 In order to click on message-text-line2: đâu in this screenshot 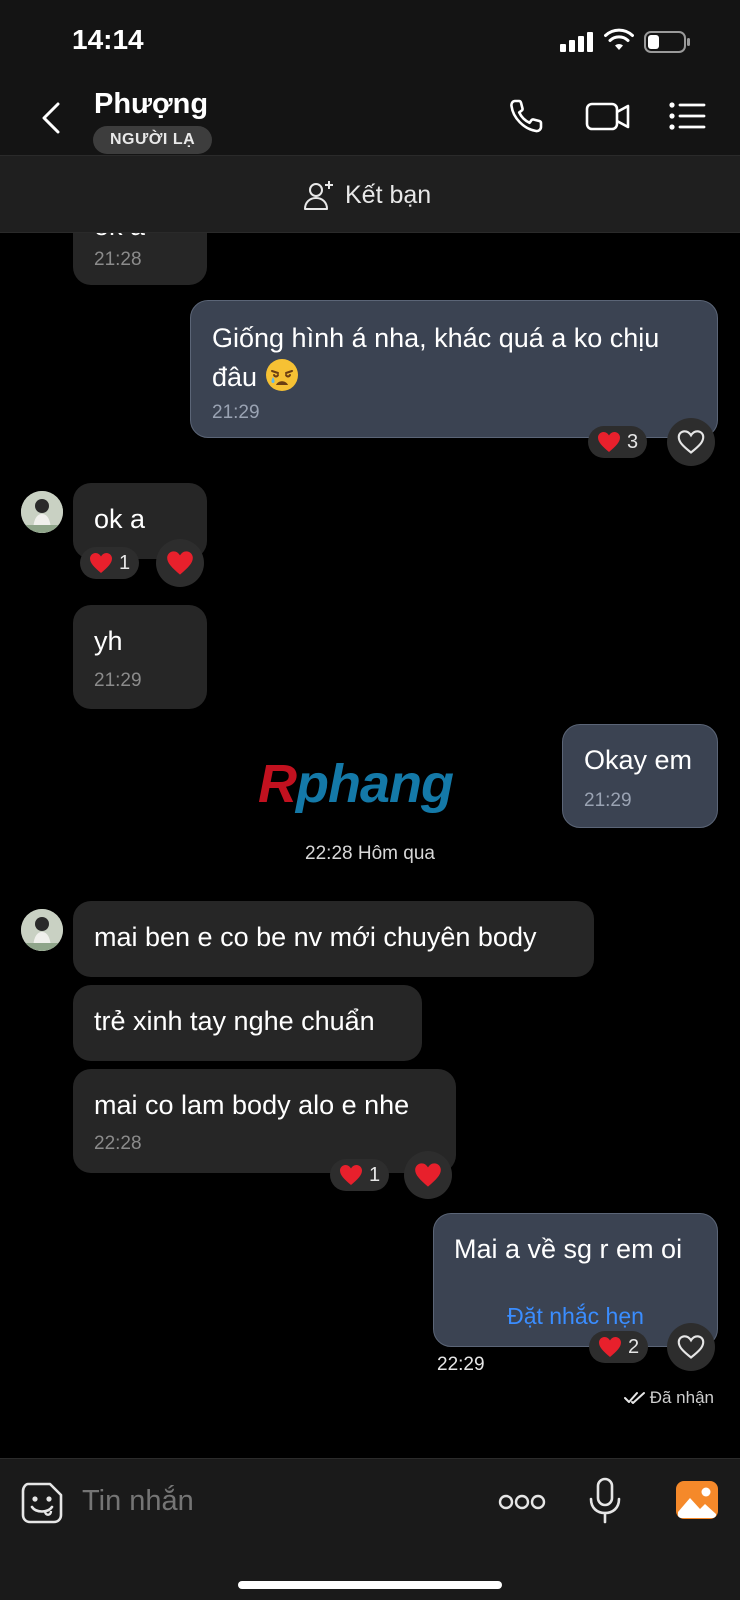, I will do `click(255, 375)`.